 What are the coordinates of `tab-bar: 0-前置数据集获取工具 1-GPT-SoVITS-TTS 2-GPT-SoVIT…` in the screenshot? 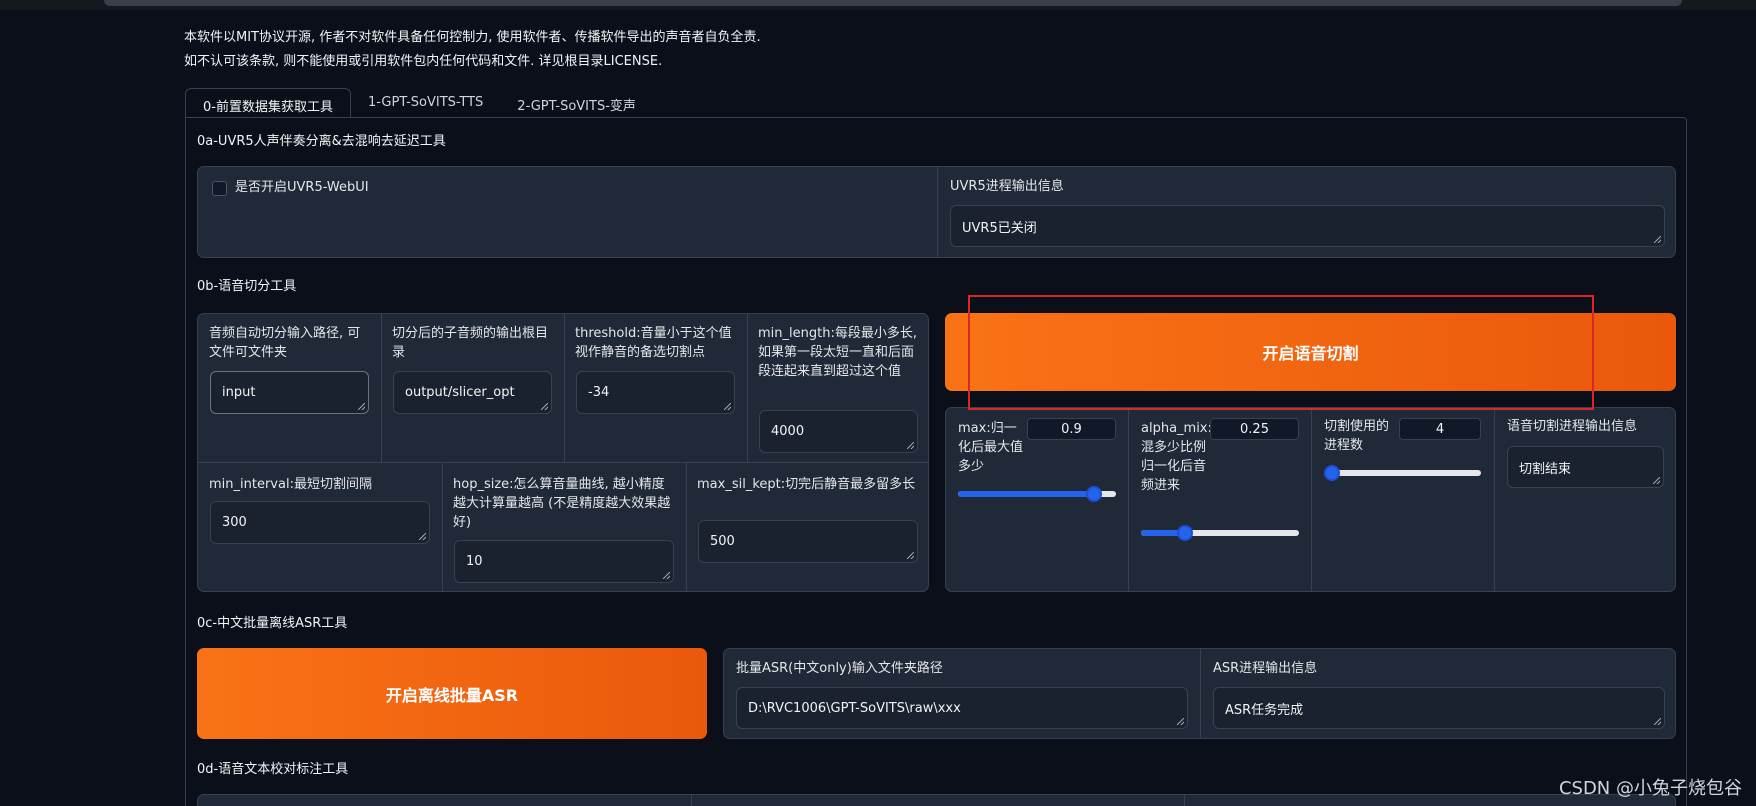 It's located at (419, 103).